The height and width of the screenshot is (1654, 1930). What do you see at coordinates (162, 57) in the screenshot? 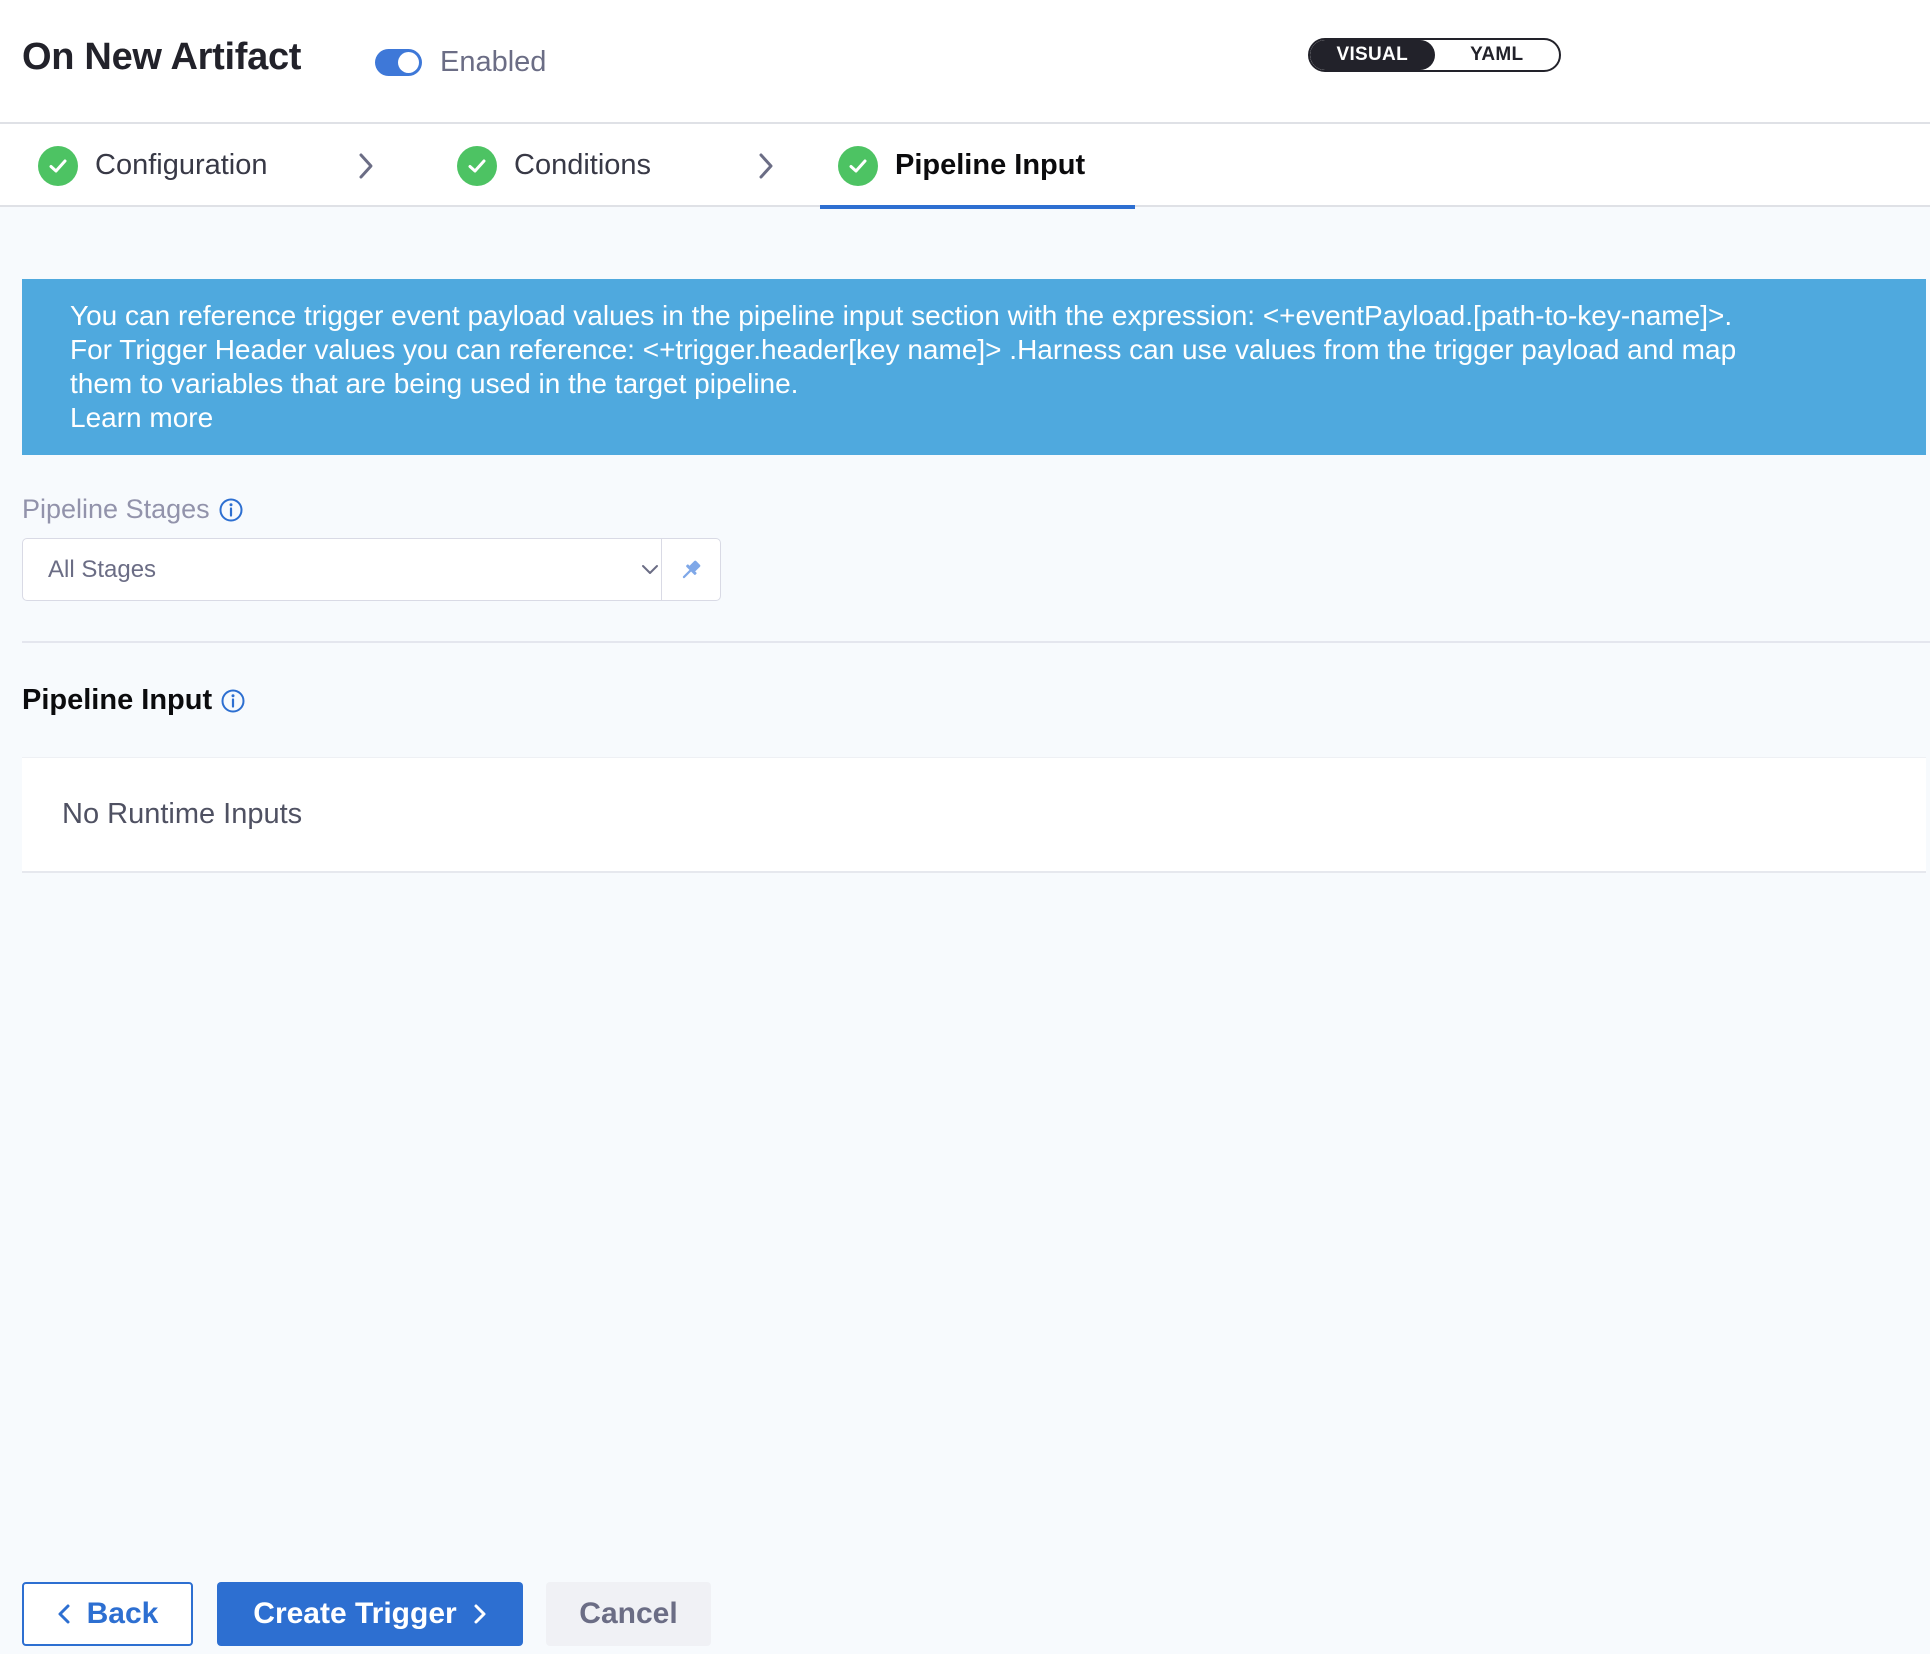
I see `page-title: On New Artifact` at bounding box center [162, 57].